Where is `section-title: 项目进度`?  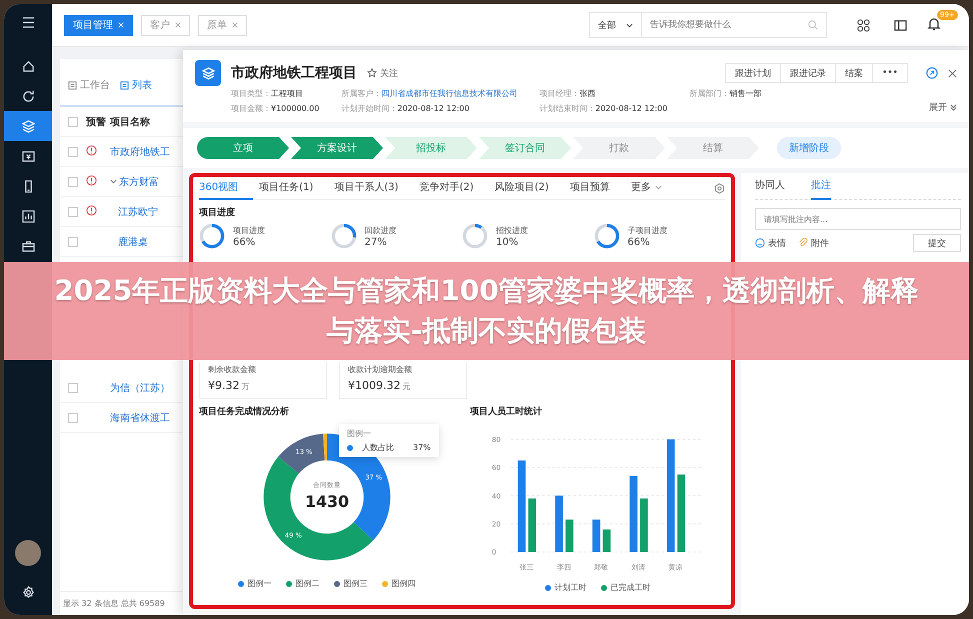
section-title: 项目进度 is located at coordinates (217, 212).